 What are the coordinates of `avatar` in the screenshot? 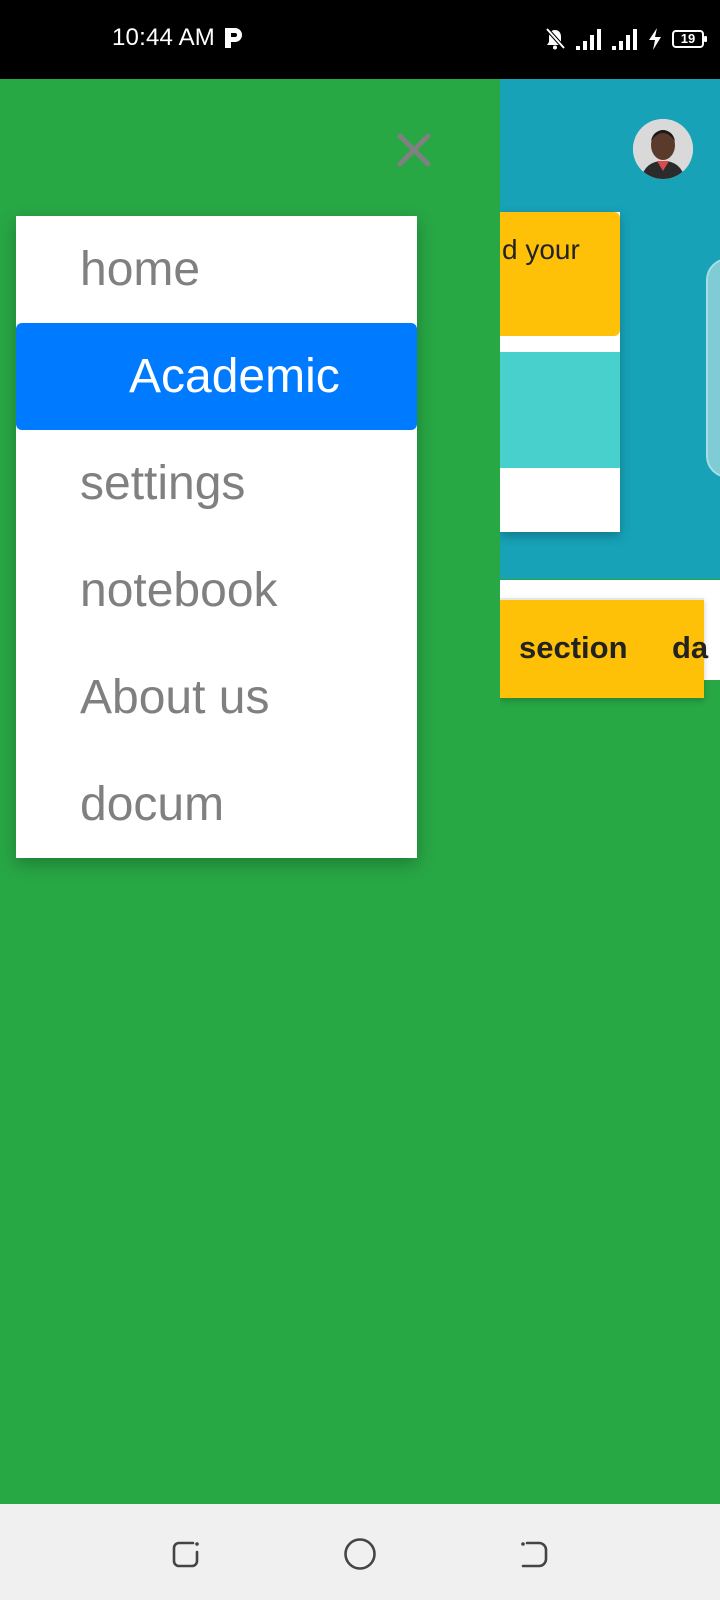 It's located at (663, 149).